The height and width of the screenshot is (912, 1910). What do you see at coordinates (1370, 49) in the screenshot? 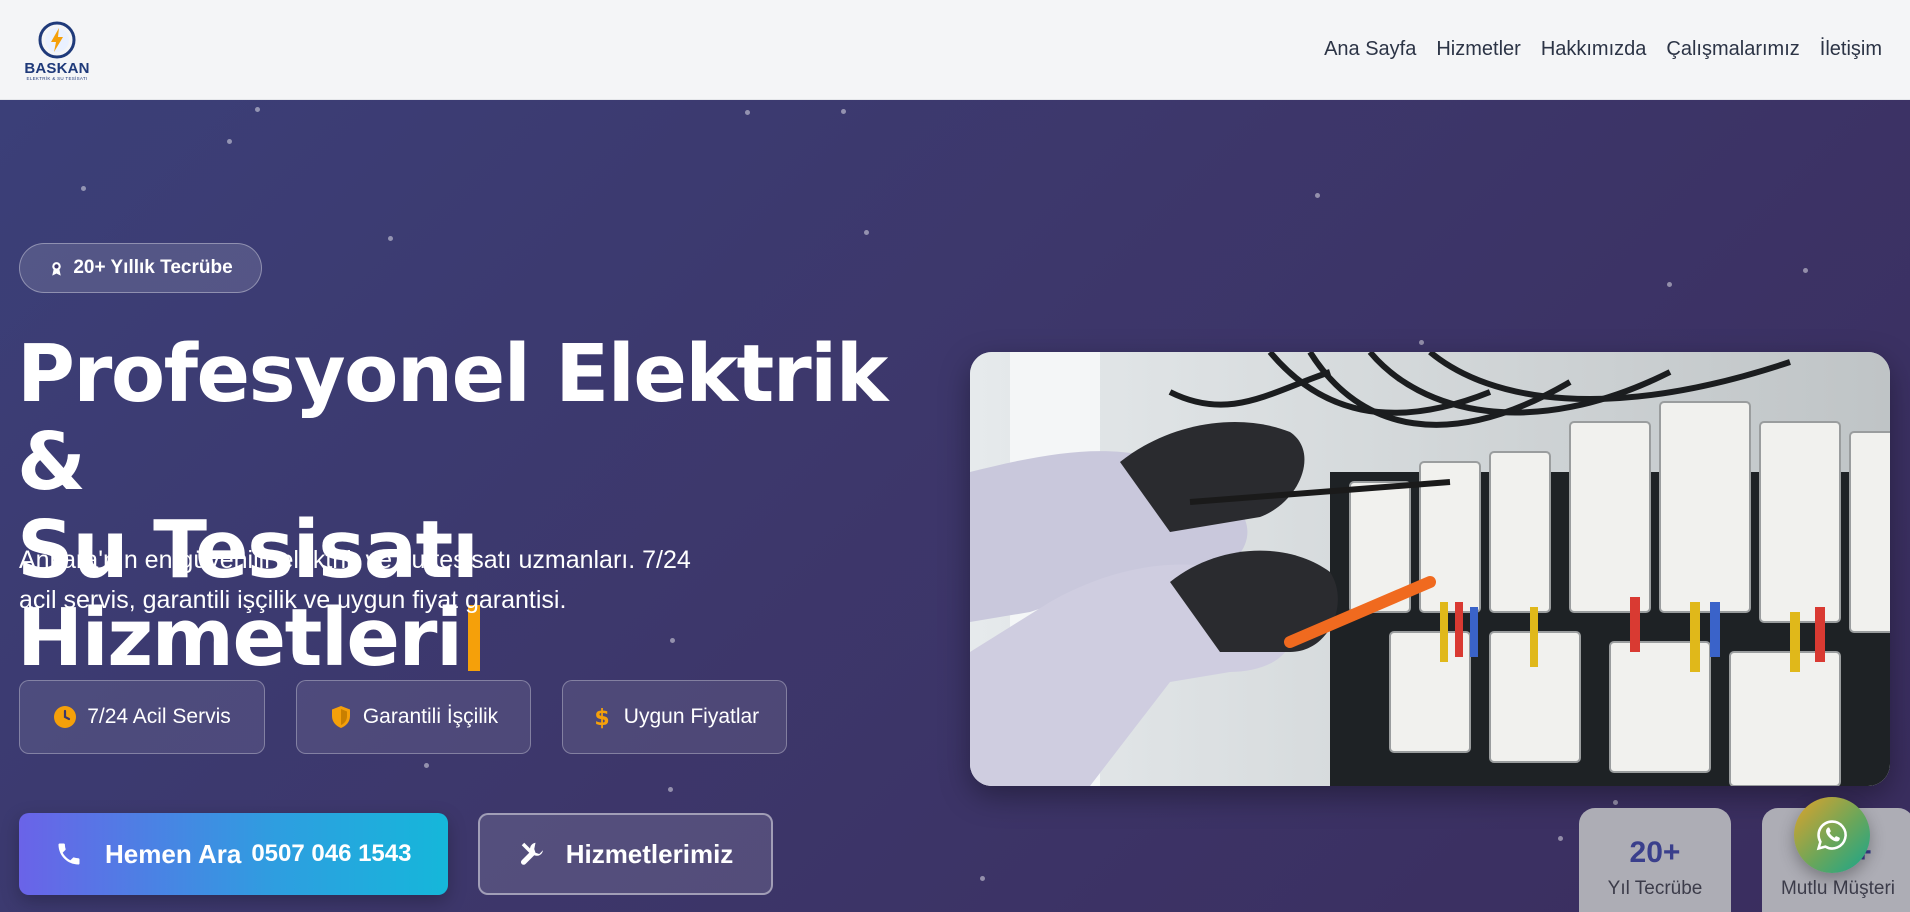
I see `nav-home: Ana Sayfa` at bounding box center [1370, 49].